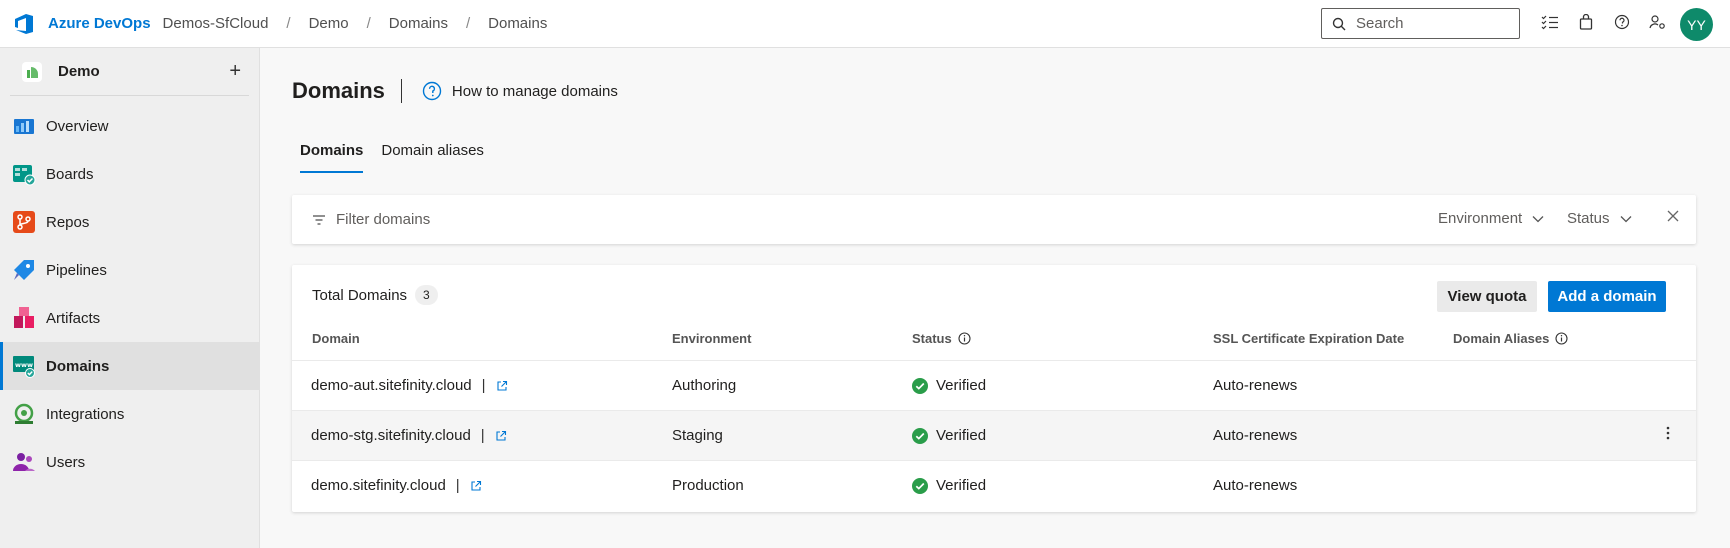 Image resolution: width=1730 pixels, height=548 pixels. What do you see at coordinates (85, 414) in the screenshot?
I see `sidebar-item-label: Integrations` at bounding box center [85, 414].